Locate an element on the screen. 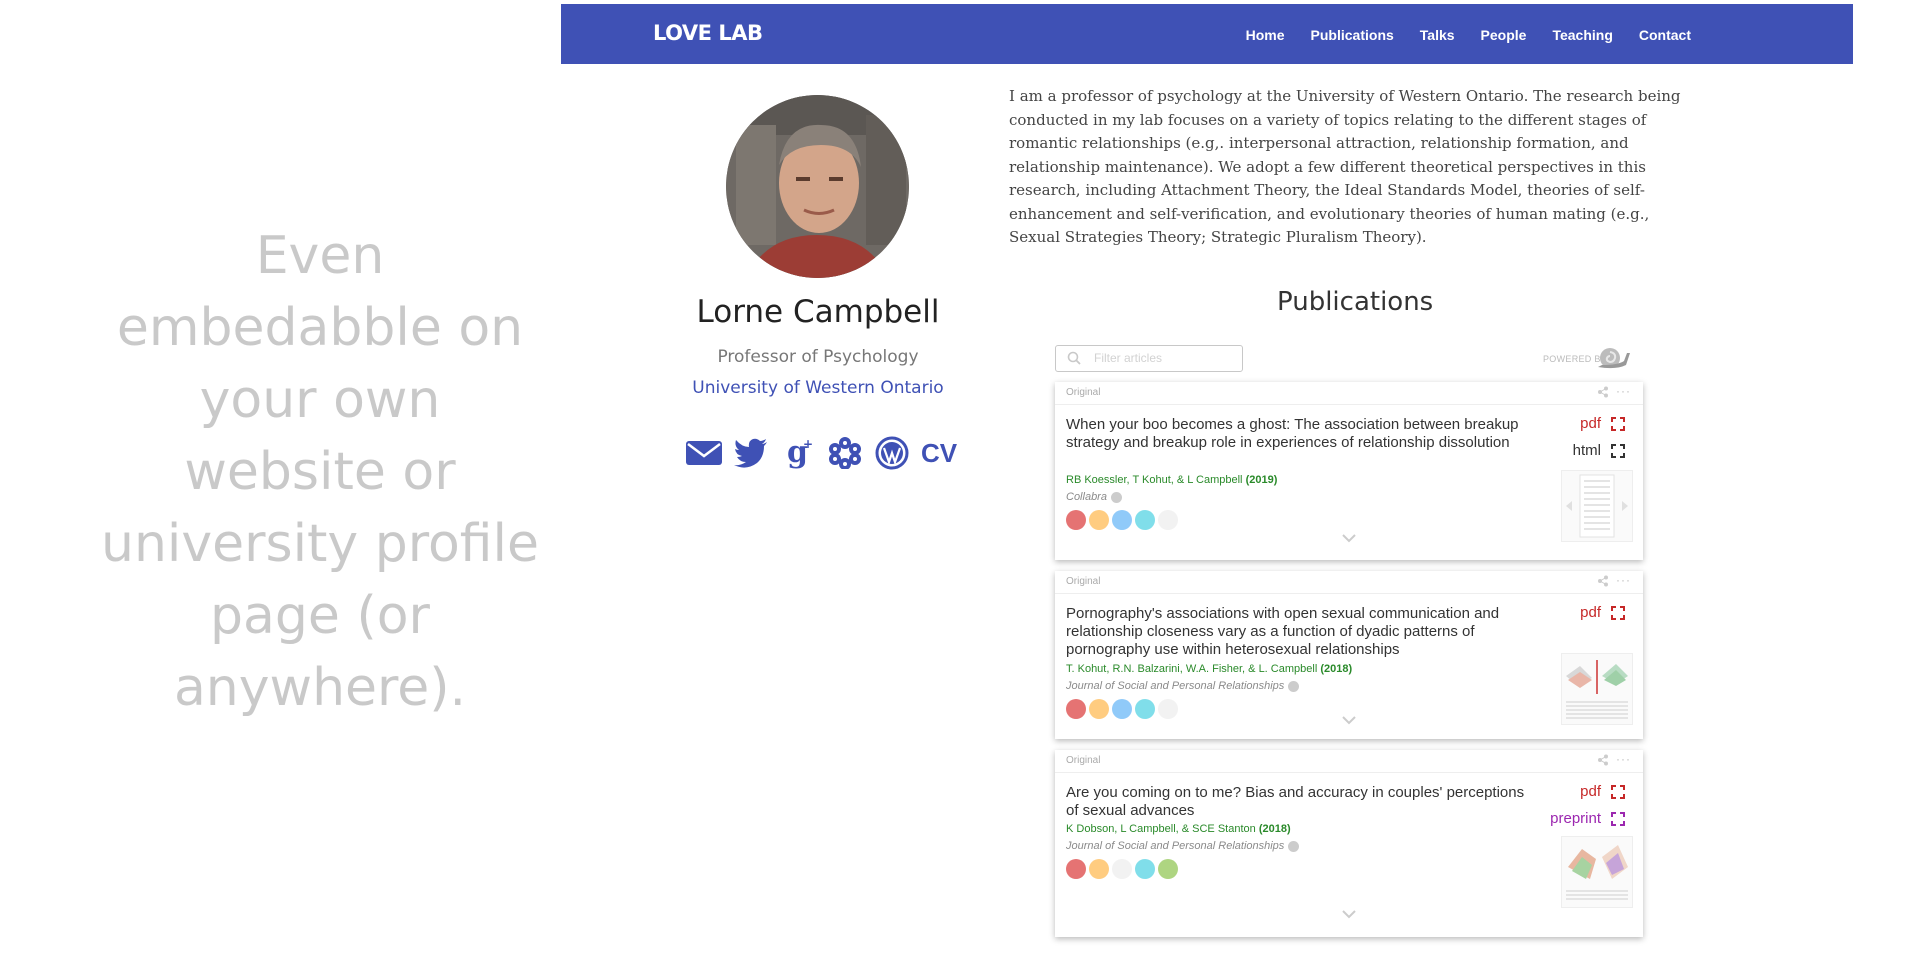 The height and width of the screenshot is (974, 1920). nav-people: People is located at coordinates (1504, 35).